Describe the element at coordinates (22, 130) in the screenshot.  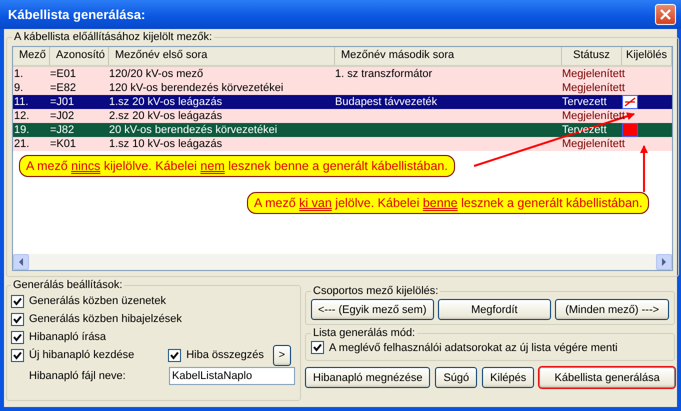
I see `table-cell: 19.` at that location.